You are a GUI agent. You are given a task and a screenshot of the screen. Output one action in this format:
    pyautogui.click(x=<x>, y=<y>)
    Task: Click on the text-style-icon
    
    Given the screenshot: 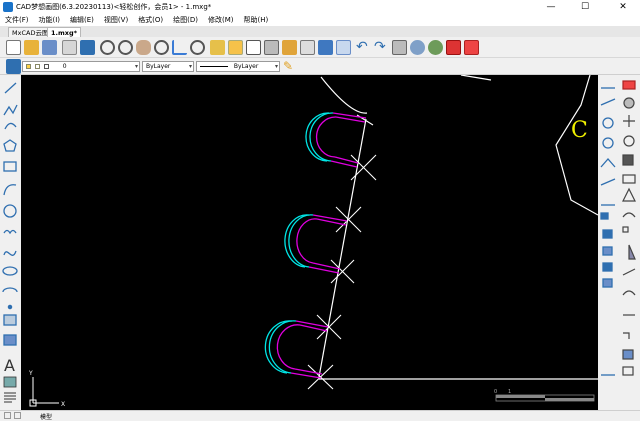 What is the action you would take?
    pyautogui.click(x=217, y=47)
    